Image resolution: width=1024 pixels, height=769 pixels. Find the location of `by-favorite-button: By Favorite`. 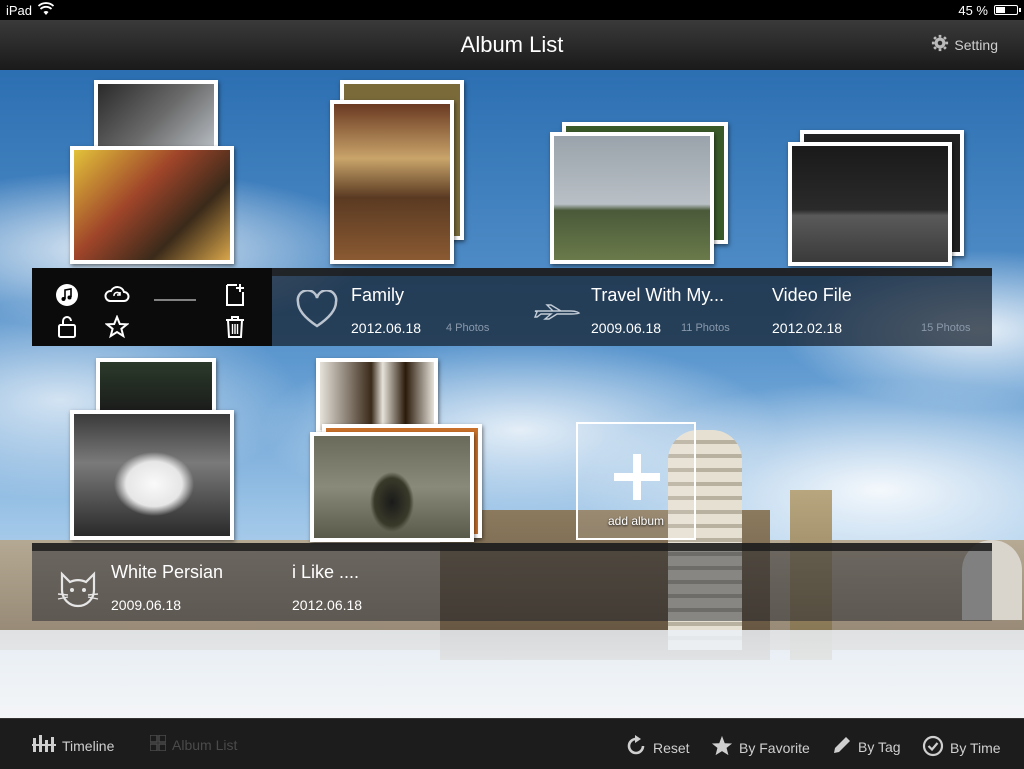

by-favorite-button: By Favorite is located at coordinates (760, 747).